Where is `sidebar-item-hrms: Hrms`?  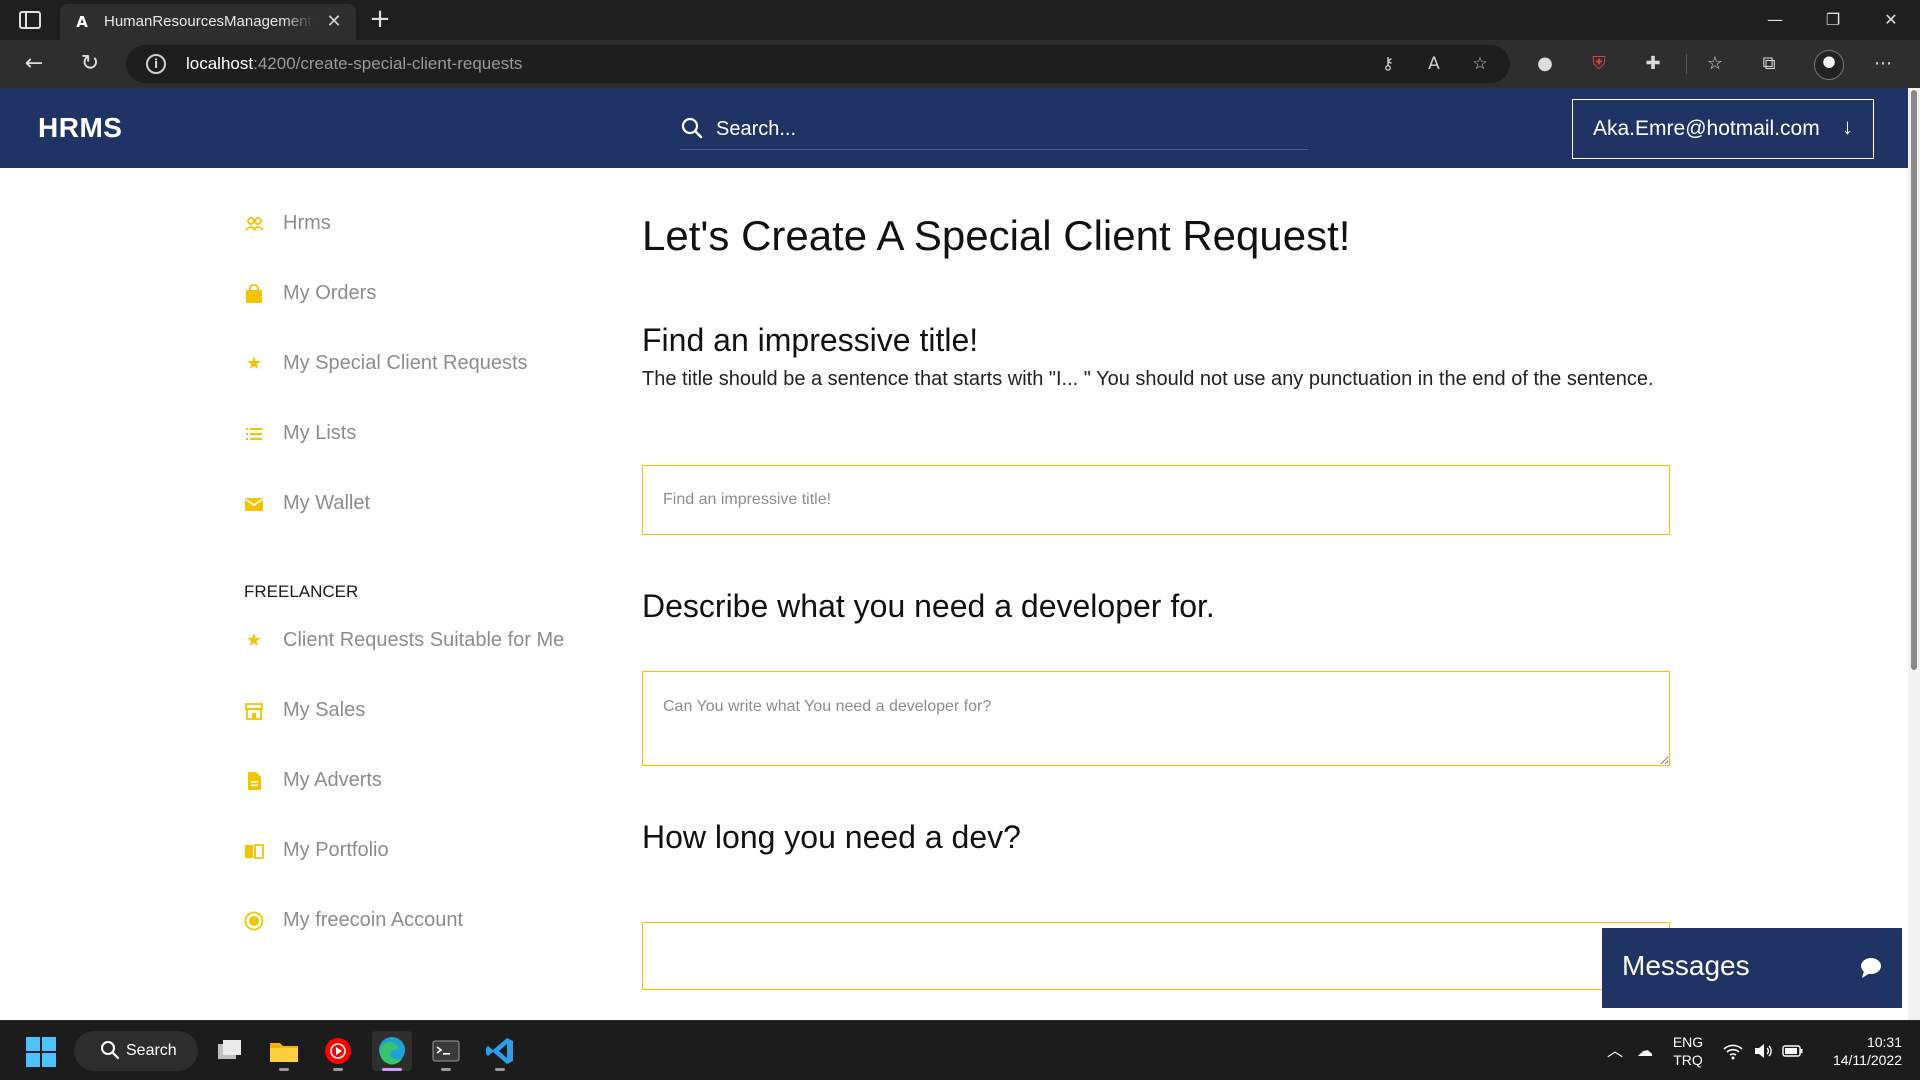 sidebar-item-hrms: Hrms is located at coordinates (424, 224).